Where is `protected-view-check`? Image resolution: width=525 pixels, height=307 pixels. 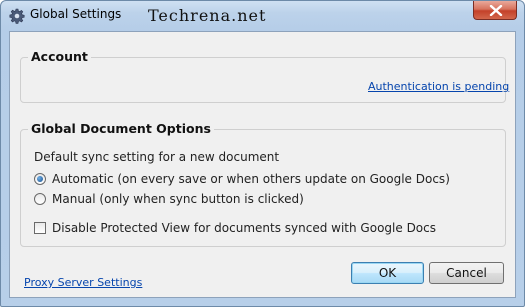 protected-view-check is located at coordinates (40, 228).